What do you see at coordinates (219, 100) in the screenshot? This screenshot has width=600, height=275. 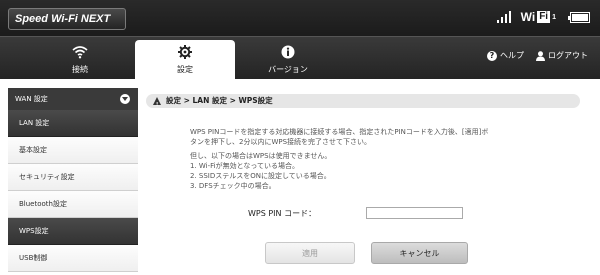 I see `breadcrumb-text: 設定 > LAN 設定 > WPS設定` at bounding box center [219, 100].